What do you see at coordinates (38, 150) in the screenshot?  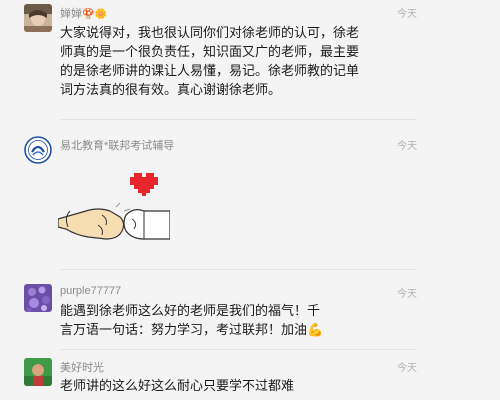 I see `school-logo-avatar` at bounding box center [38, 150].